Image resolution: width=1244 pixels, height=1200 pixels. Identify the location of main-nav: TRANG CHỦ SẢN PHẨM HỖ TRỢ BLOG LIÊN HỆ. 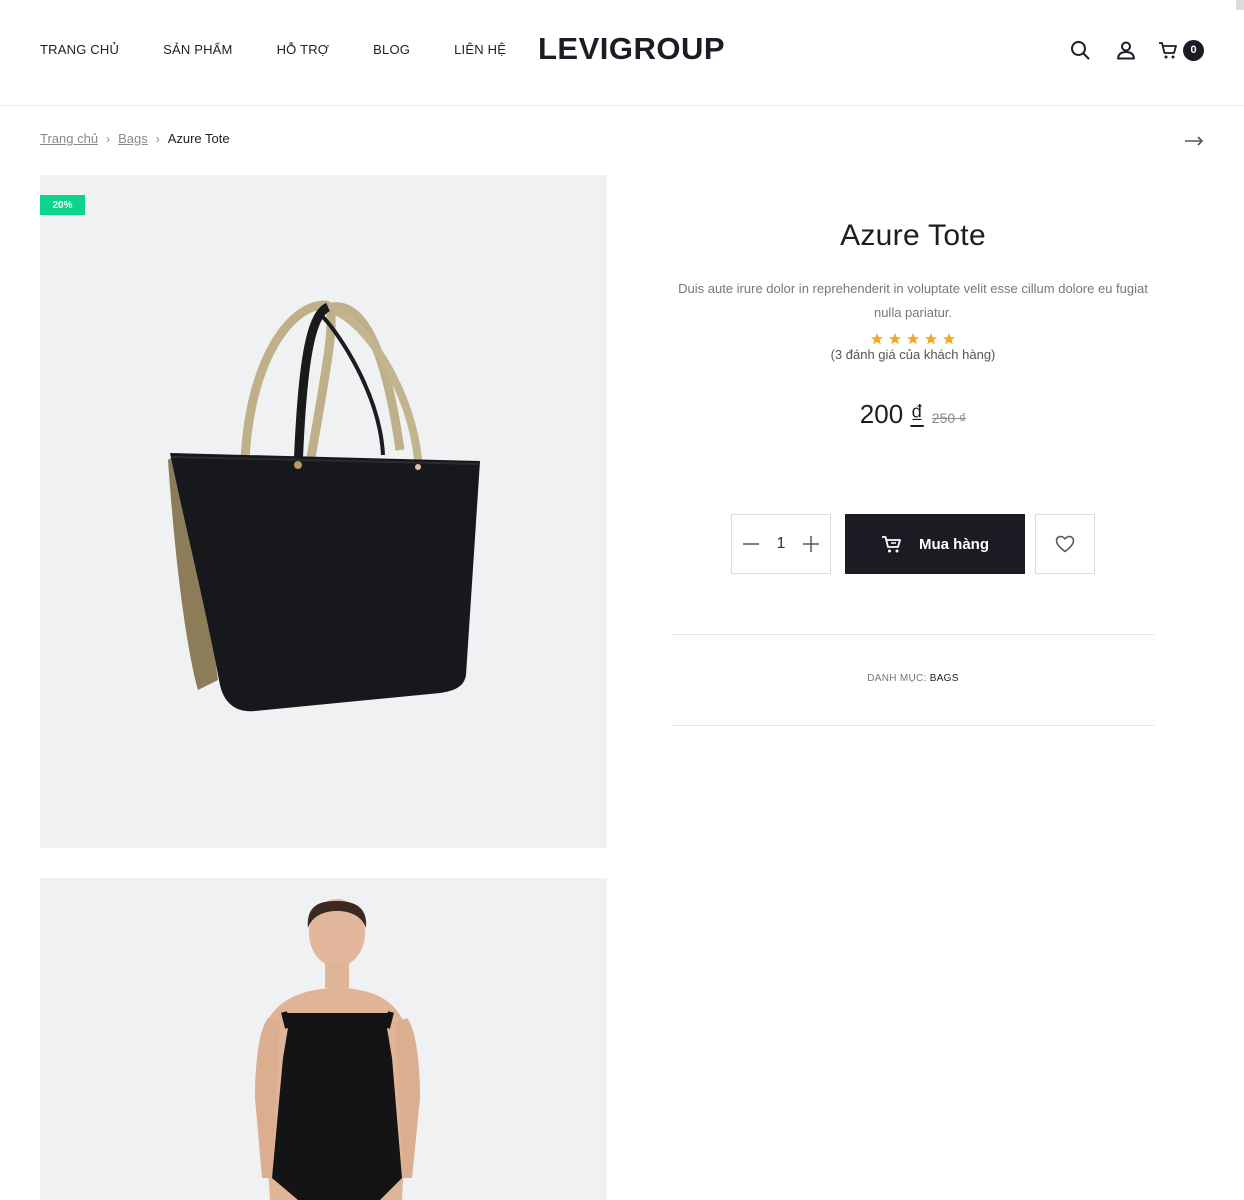
(295, 50).